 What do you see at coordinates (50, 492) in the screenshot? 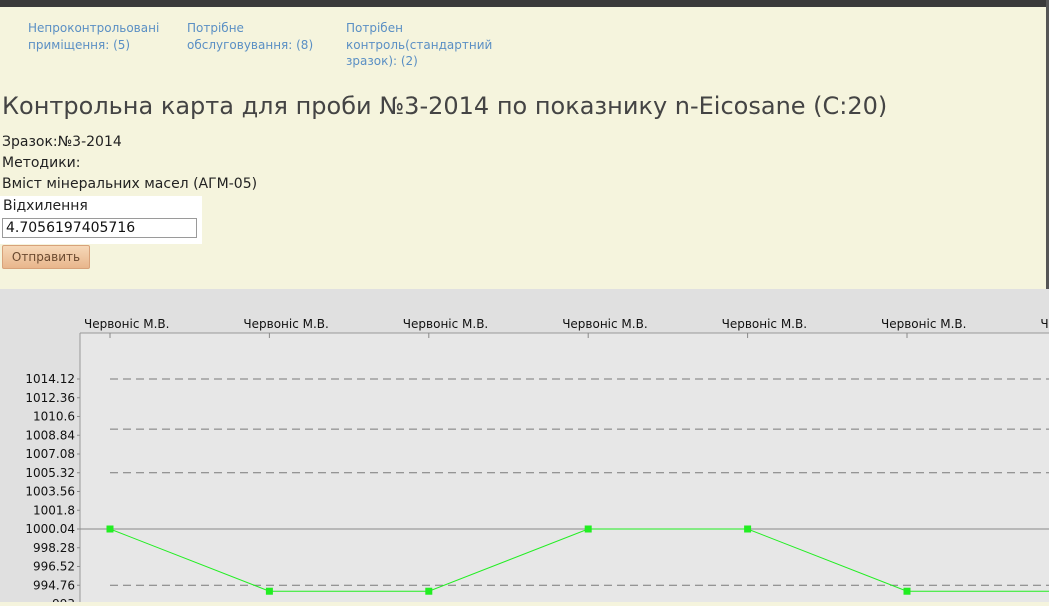
I see `y-tick-label: 1003.56` at bounding box center [50, 492].